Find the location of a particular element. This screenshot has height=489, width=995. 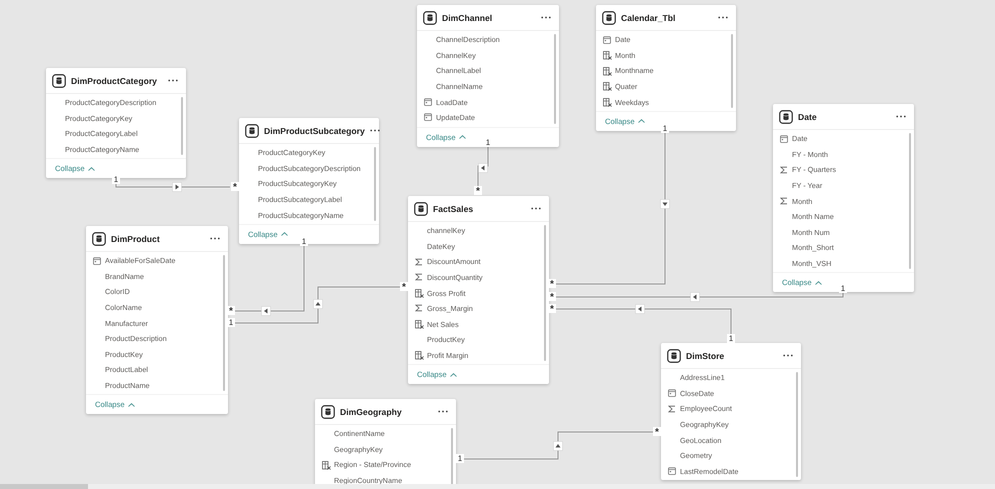

table-title: Date is located at coordinates (808, 117).